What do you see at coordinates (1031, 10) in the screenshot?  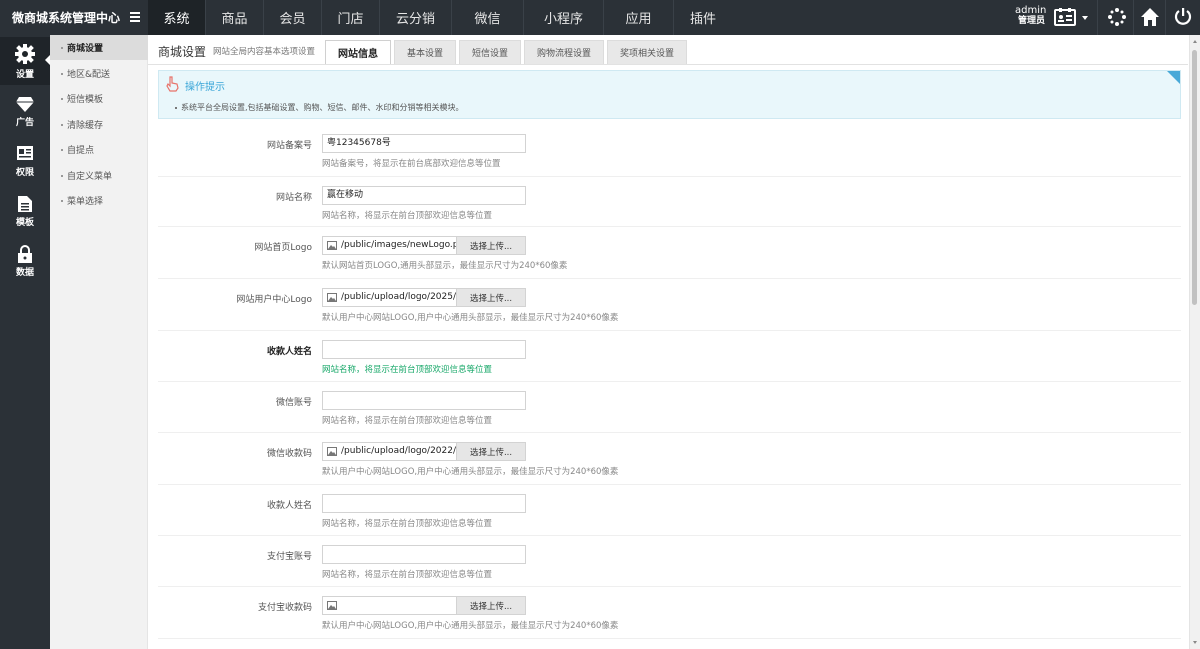 I see `user-name: admin` at bounding box center [1031, 10].